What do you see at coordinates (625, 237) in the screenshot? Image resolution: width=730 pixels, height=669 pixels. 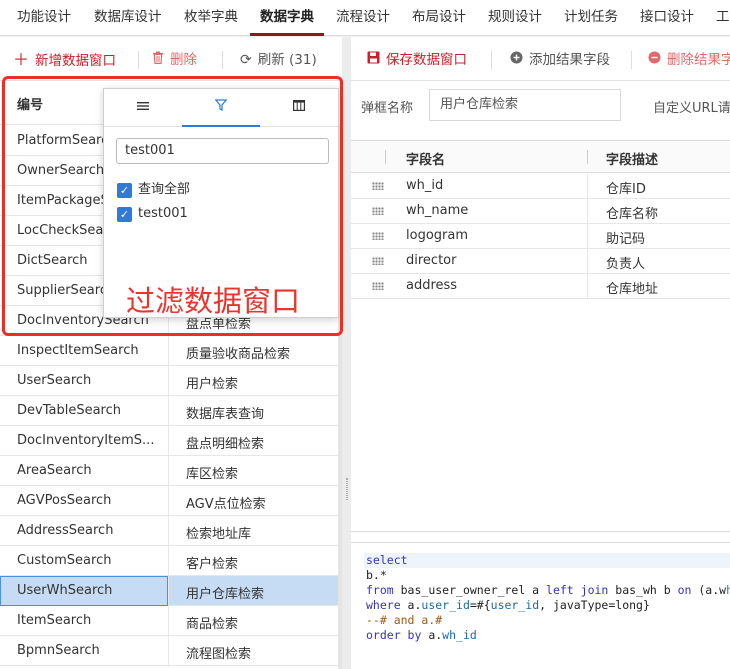 I see `field-desc-cell: 助记码` at bounding box center [625, 237].